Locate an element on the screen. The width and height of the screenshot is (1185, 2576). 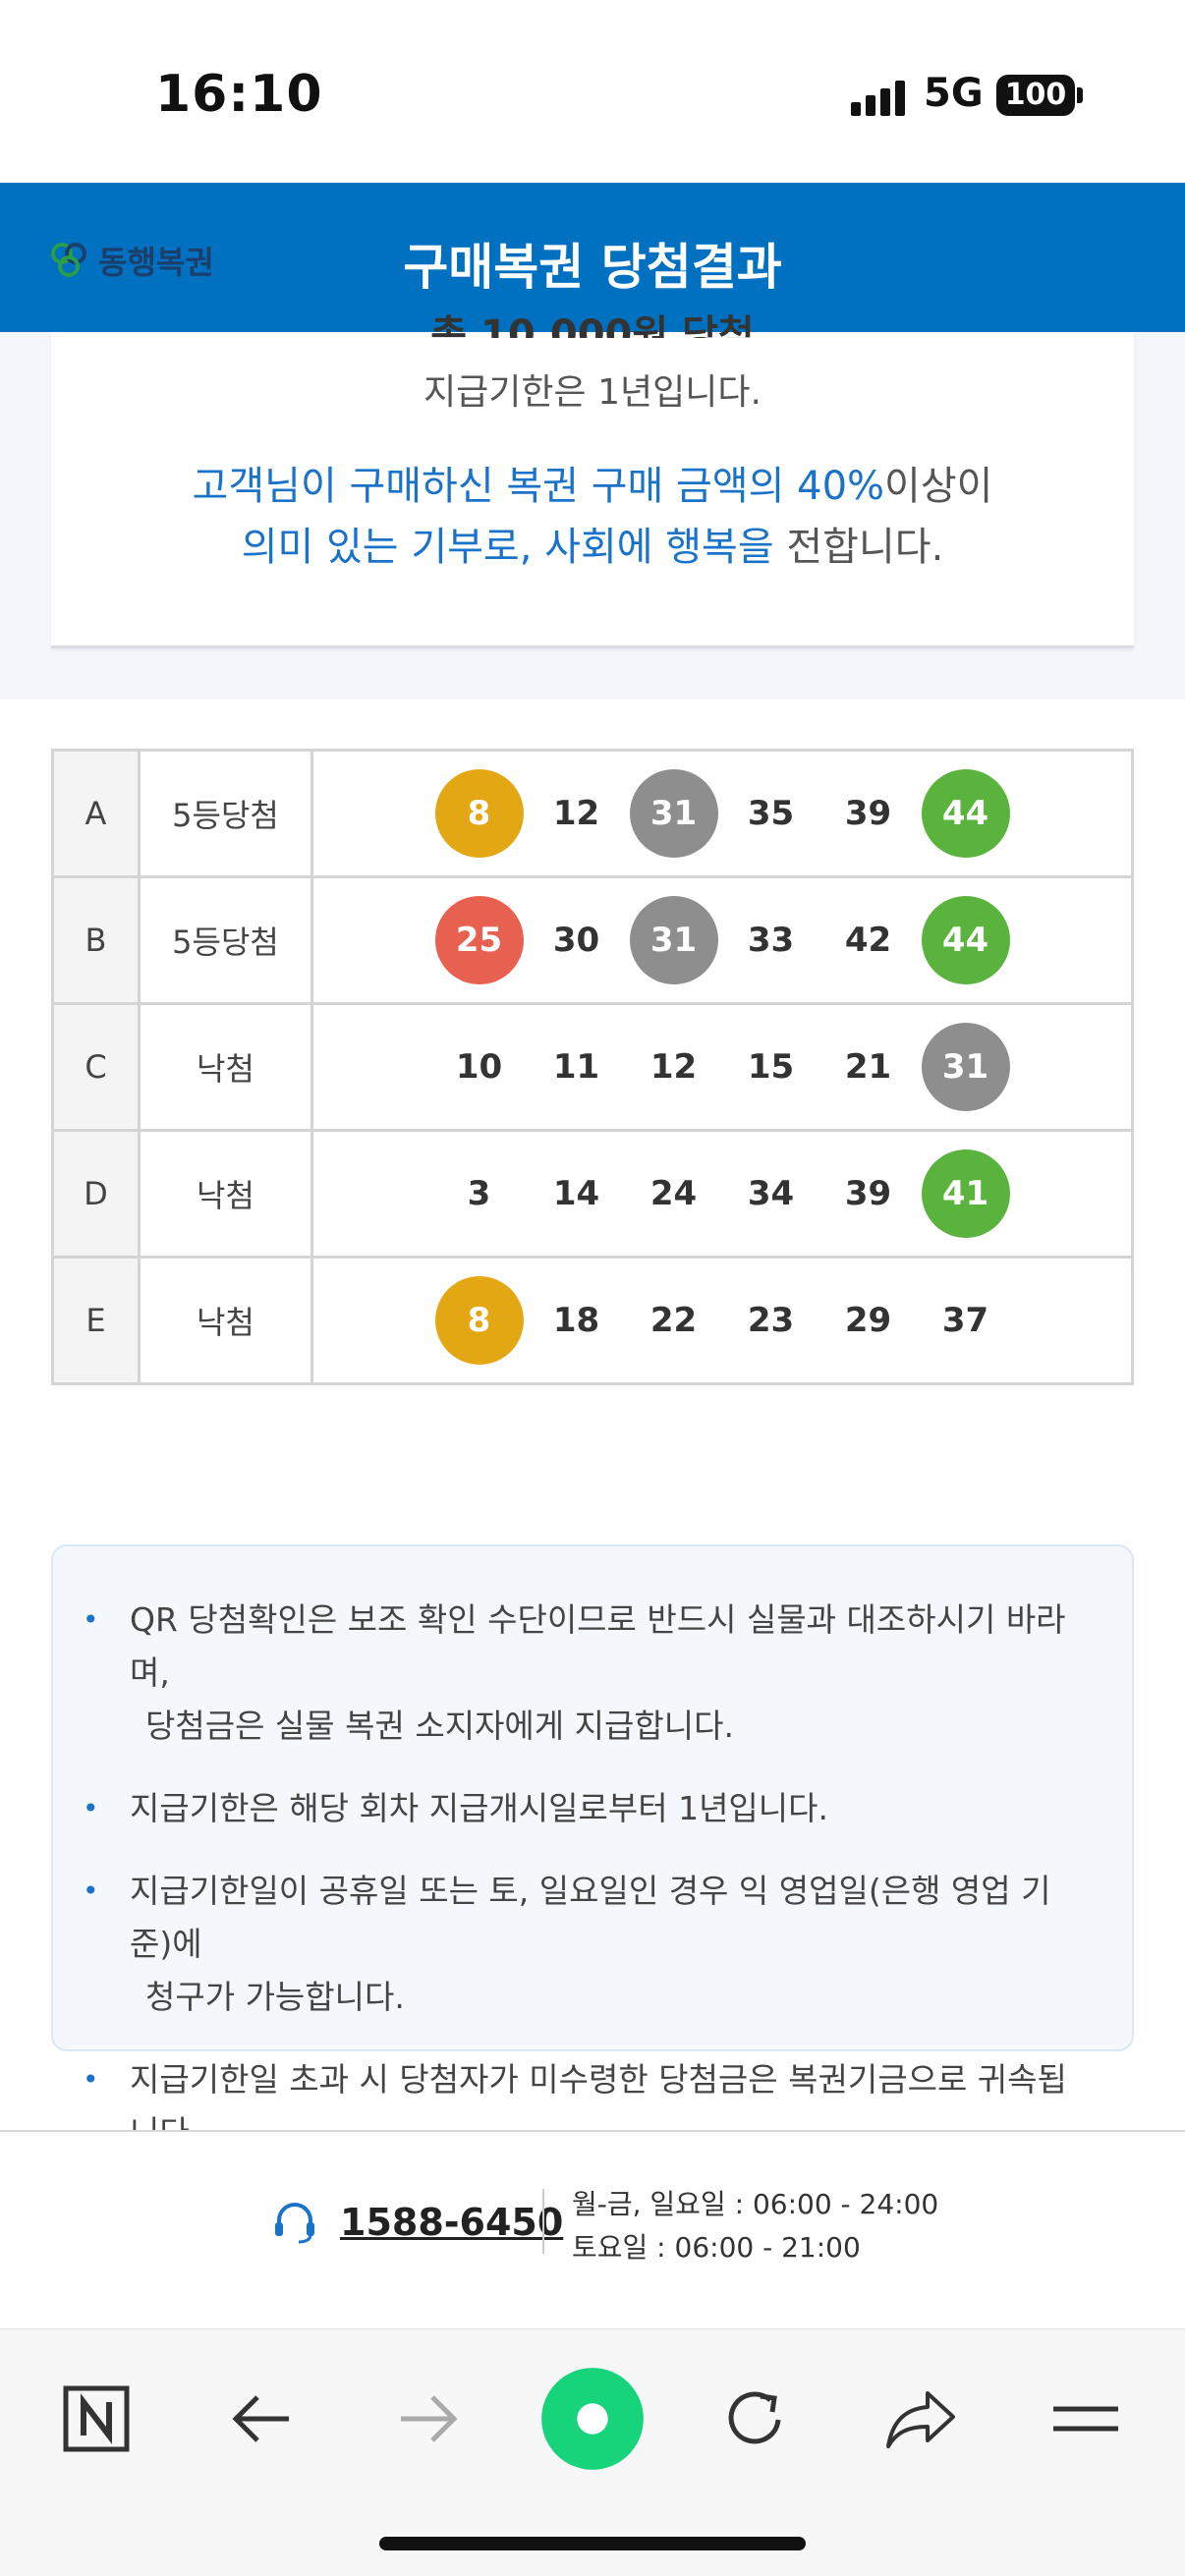
message-line2-rest: 전합니다. is located at coordinates (859, 547).